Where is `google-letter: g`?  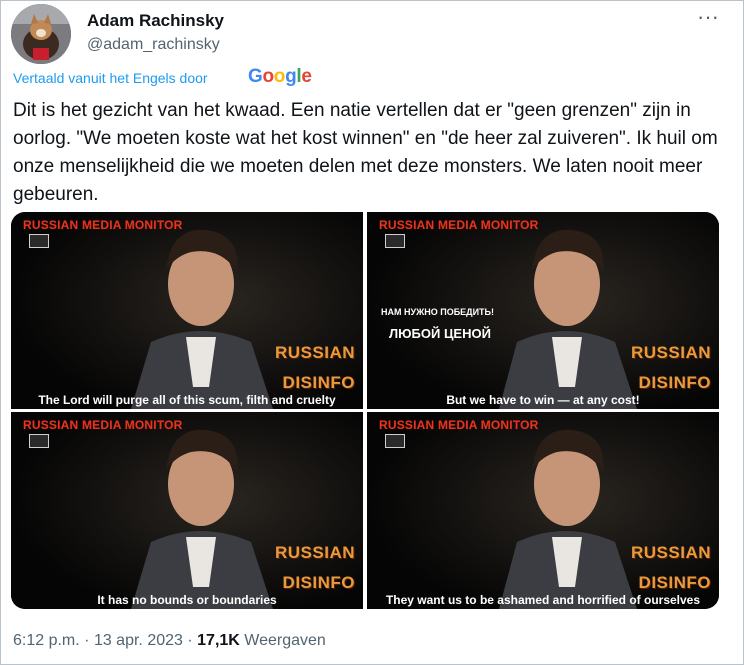 google-letter: g is located at coordinates (291, 76).